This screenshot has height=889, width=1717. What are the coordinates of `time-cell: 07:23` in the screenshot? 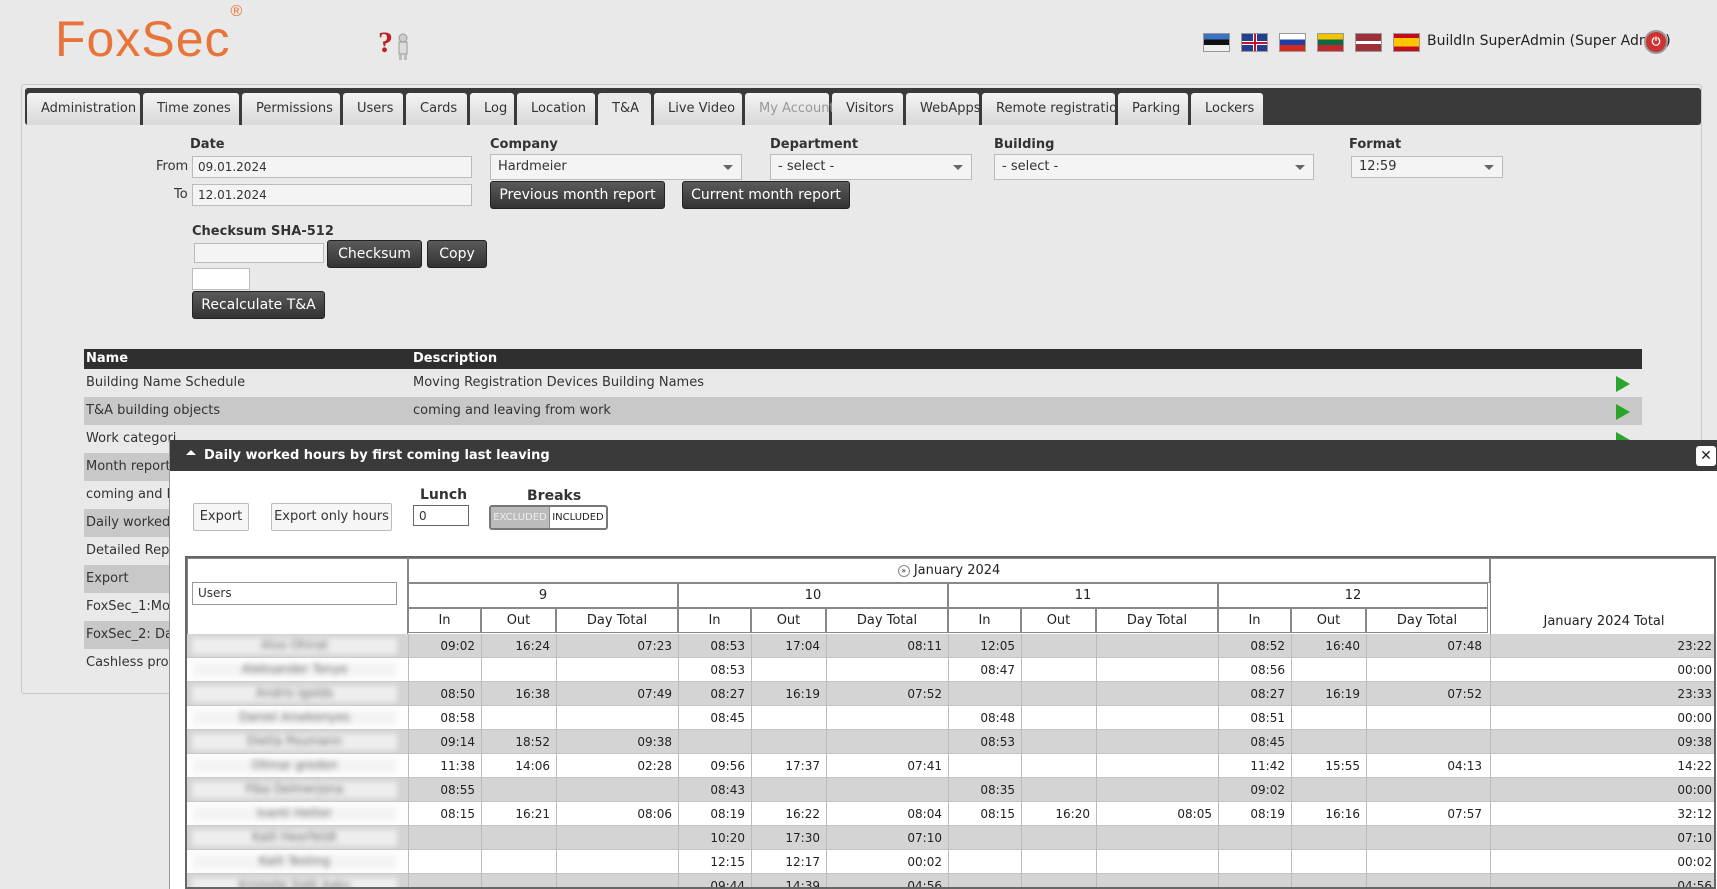 It's located at (617, 646).